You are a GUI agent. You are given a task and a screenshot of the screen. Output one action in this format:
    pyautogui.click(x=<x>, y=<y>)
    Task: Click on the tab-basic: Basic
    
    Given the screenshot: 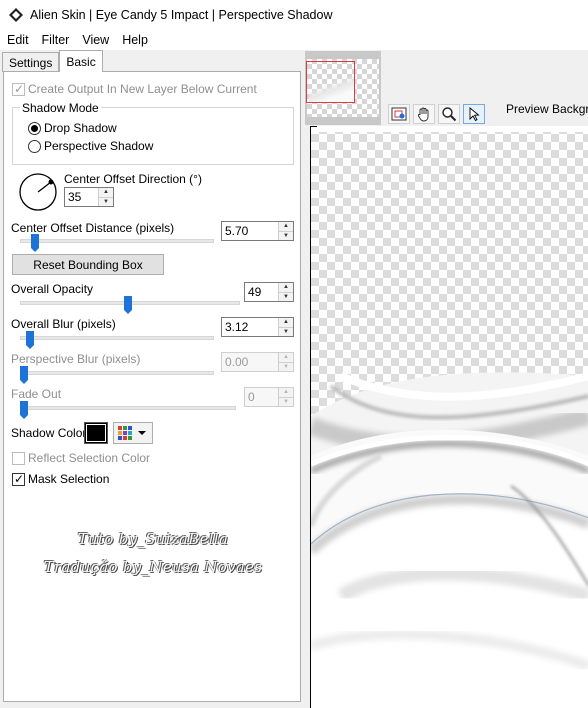 What is the action you would take?
    pyautogui.click(x=81, y=61)
    